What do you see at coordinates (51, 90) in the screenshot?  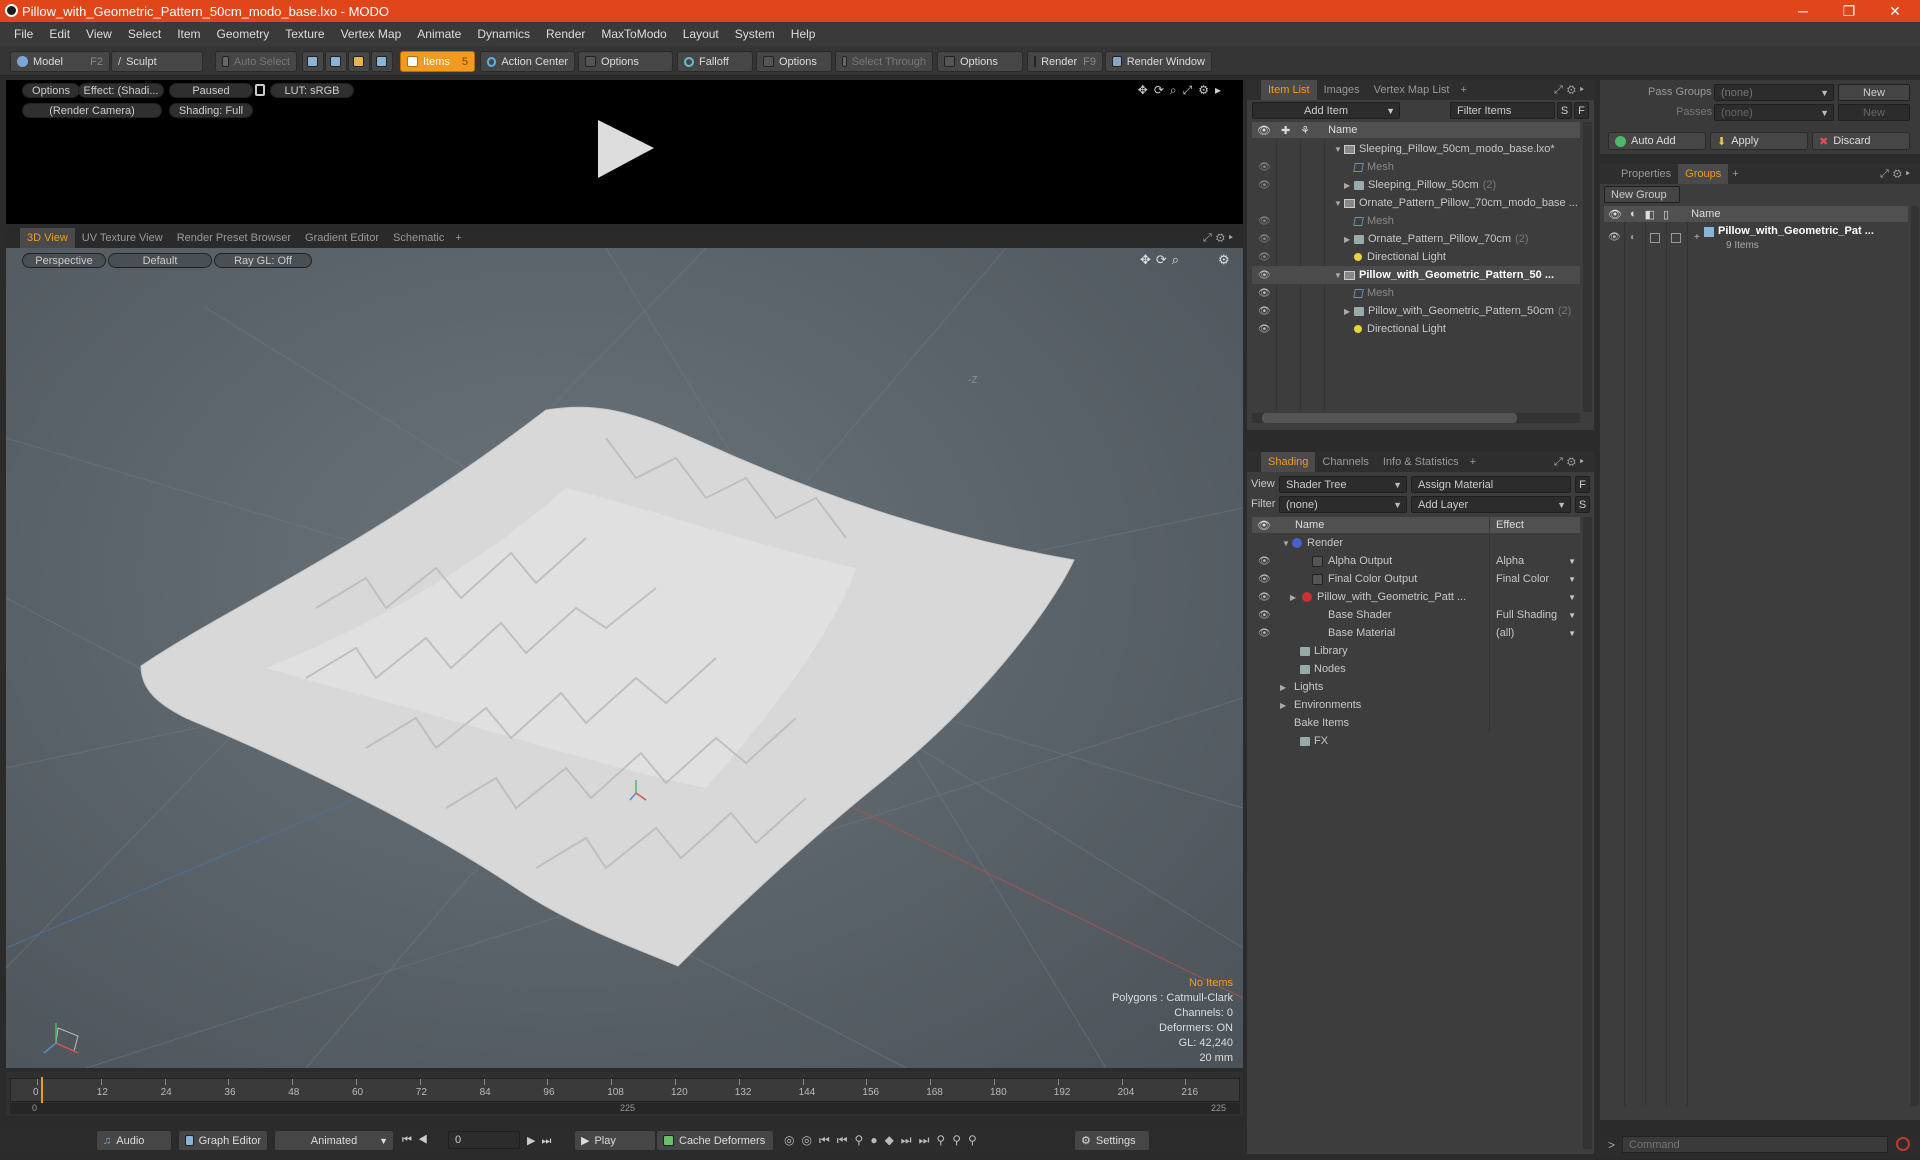 I see `preview-options-button: Options` at bounding box center [51, 90].